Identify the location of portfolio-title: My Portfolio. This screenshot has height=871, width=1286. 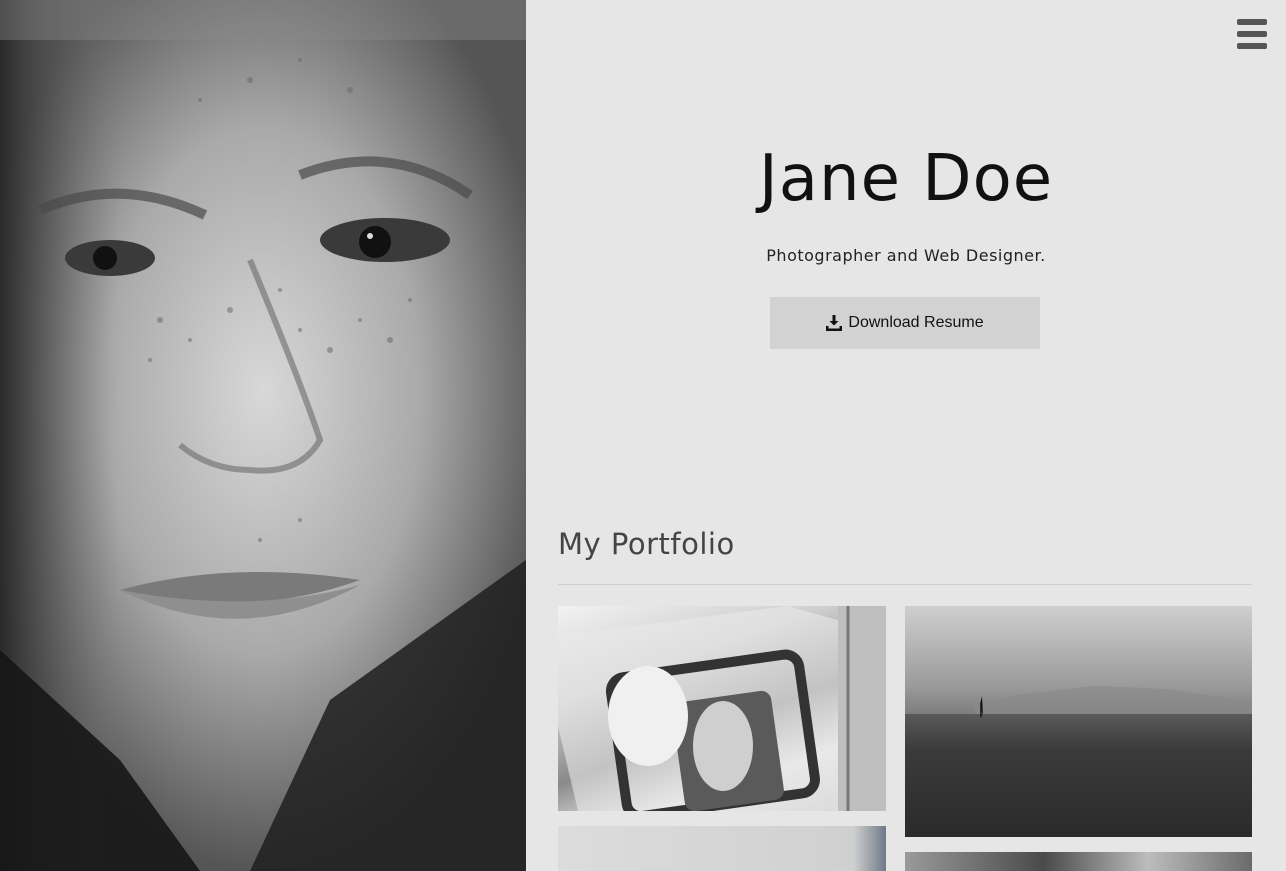
(646, 544).